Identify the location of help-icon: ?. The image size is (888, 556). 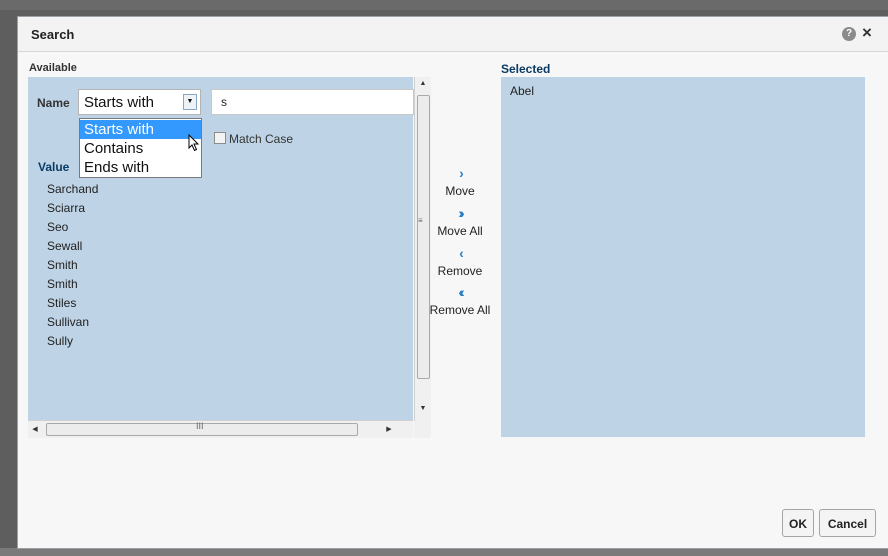
(849, 34).